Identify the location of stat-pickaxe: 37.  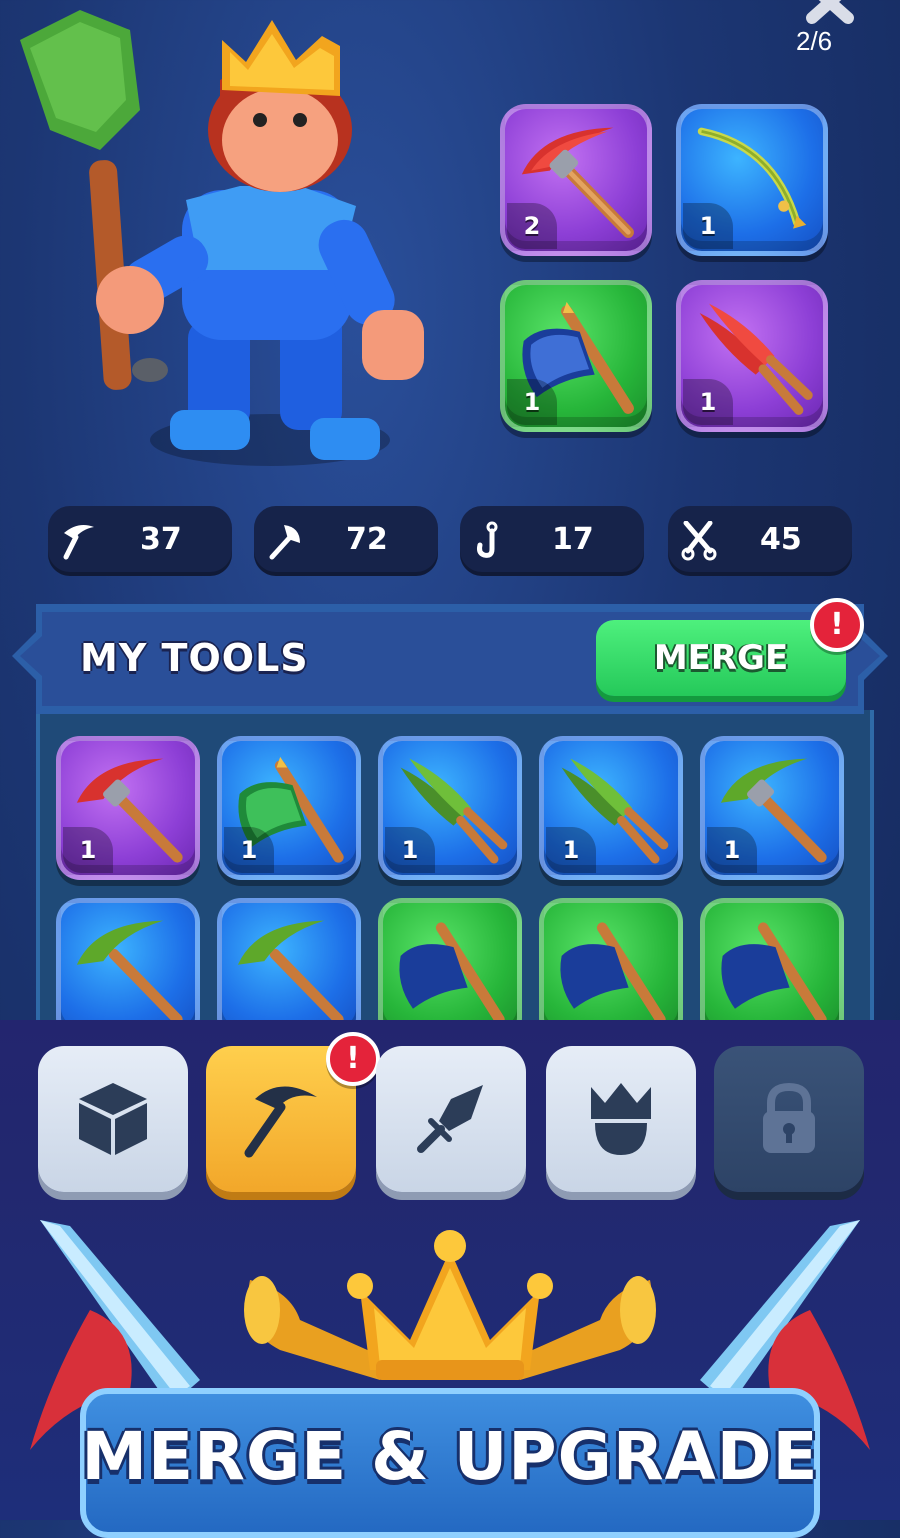
(140, 541).